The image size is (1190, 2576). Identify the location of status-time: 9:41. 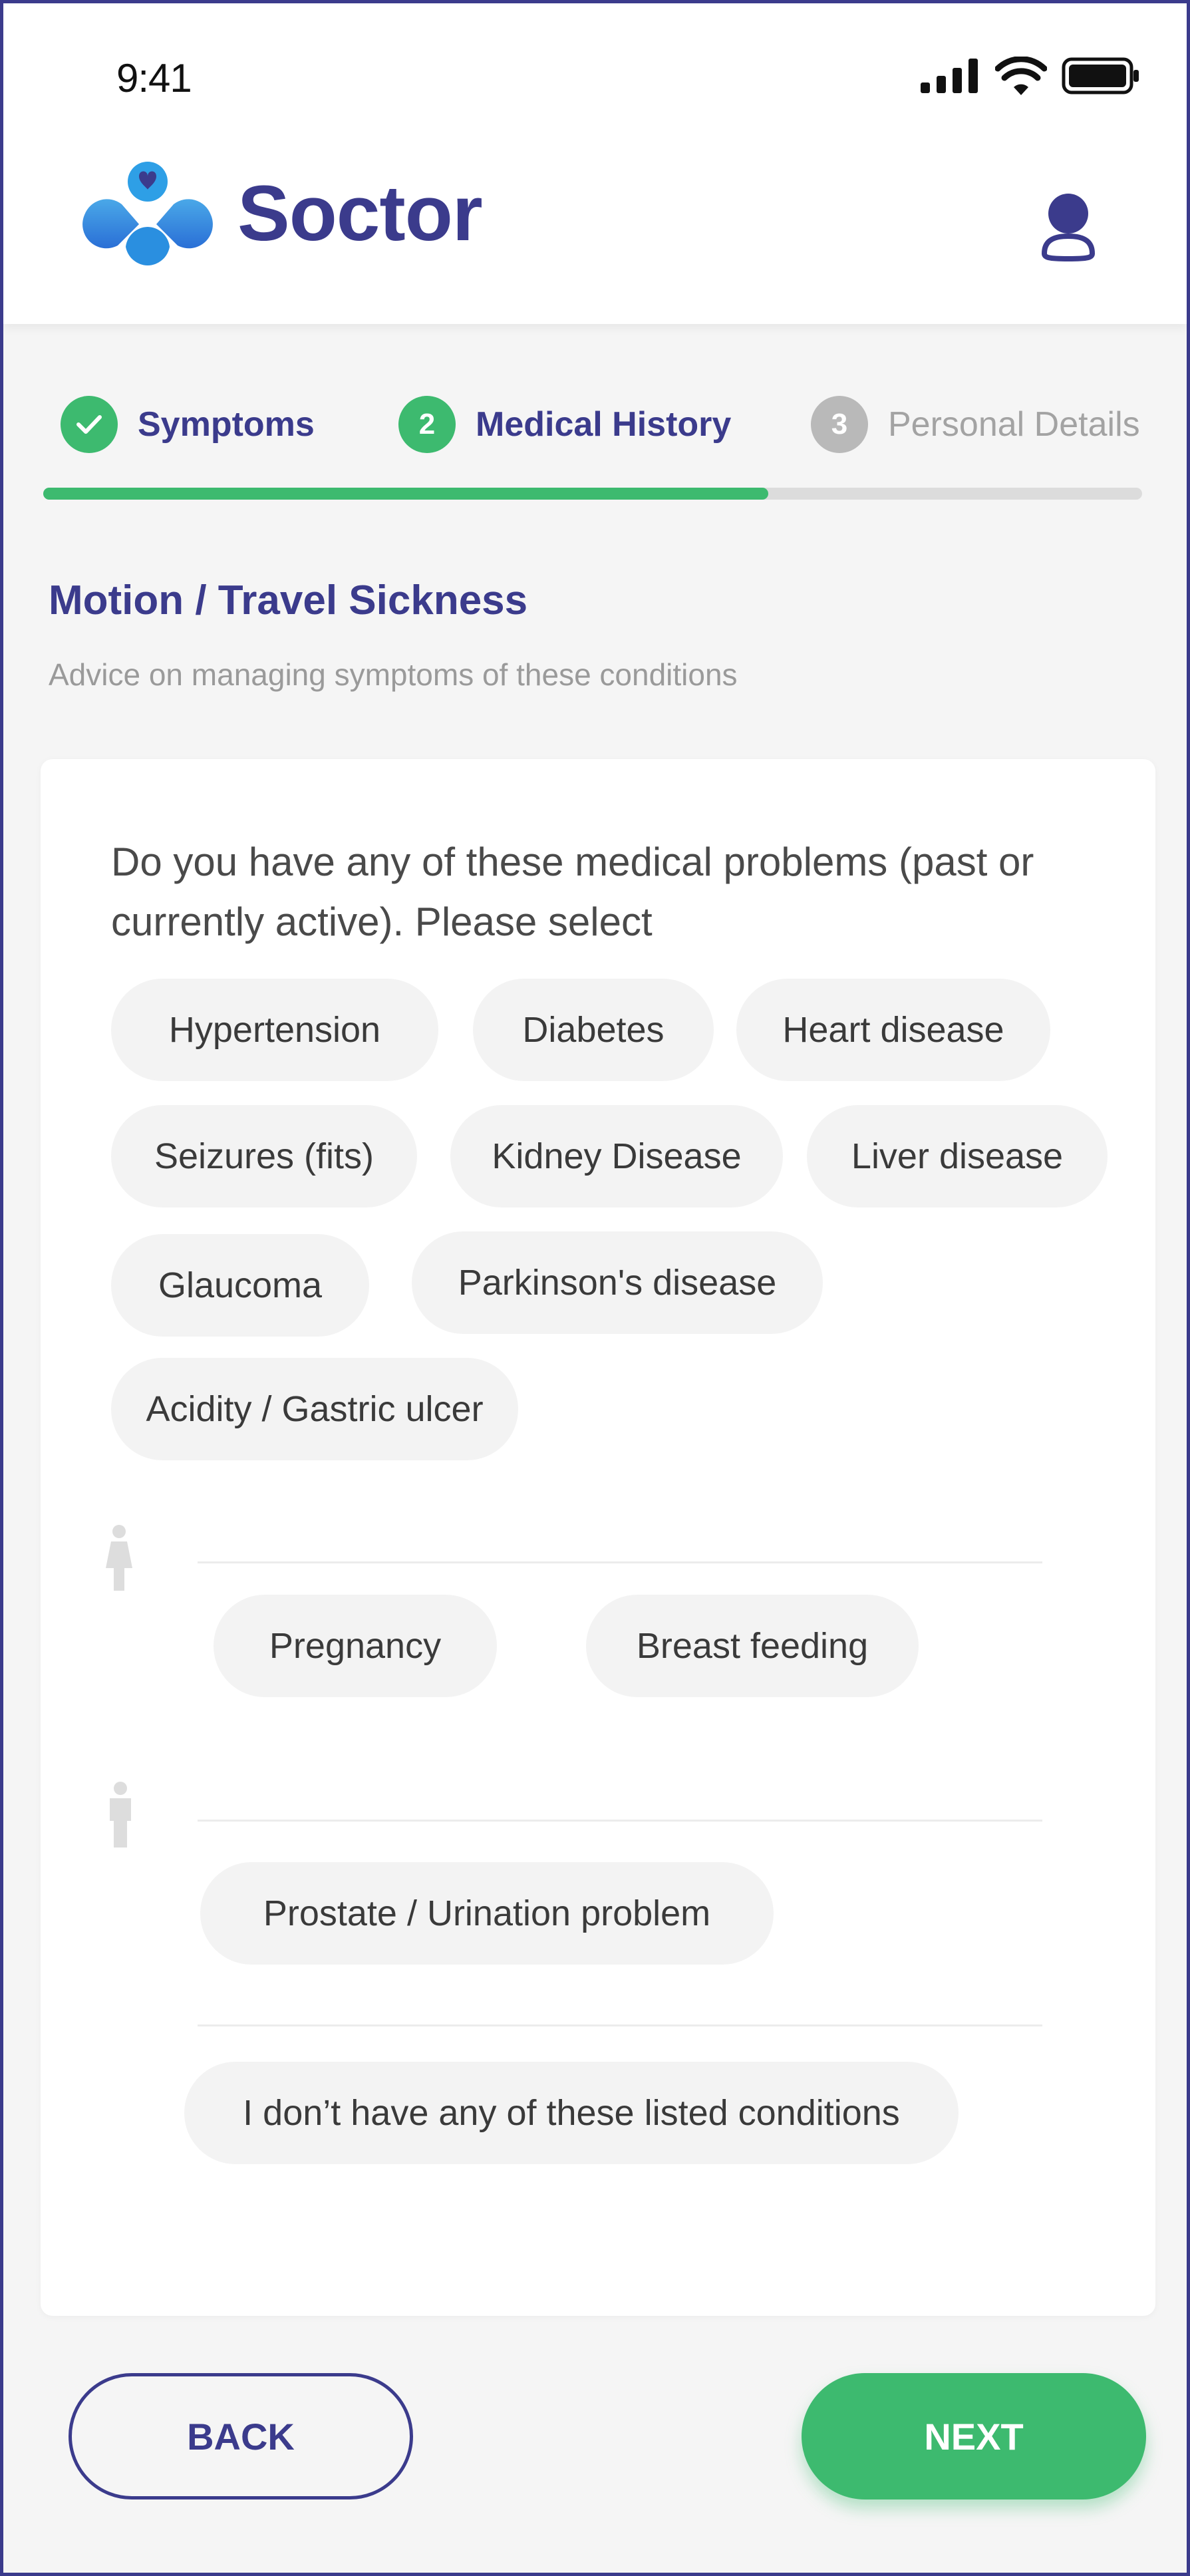
(154, 78).